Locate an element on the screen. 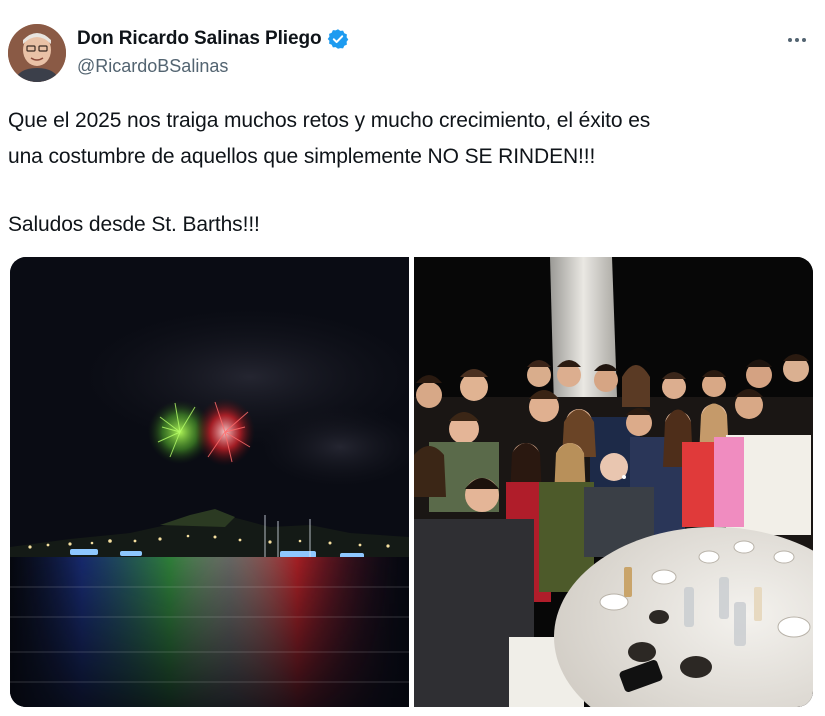  more-options-icon is located at coordinates (797, 40).